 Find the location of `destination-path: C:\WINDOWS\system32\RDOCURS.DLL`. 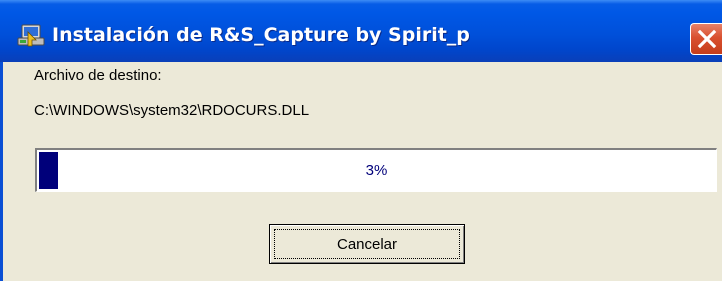

destination-path: C:\WINDOWS\system32\RDOCURS.DLL is located at coordinates (172, 110).